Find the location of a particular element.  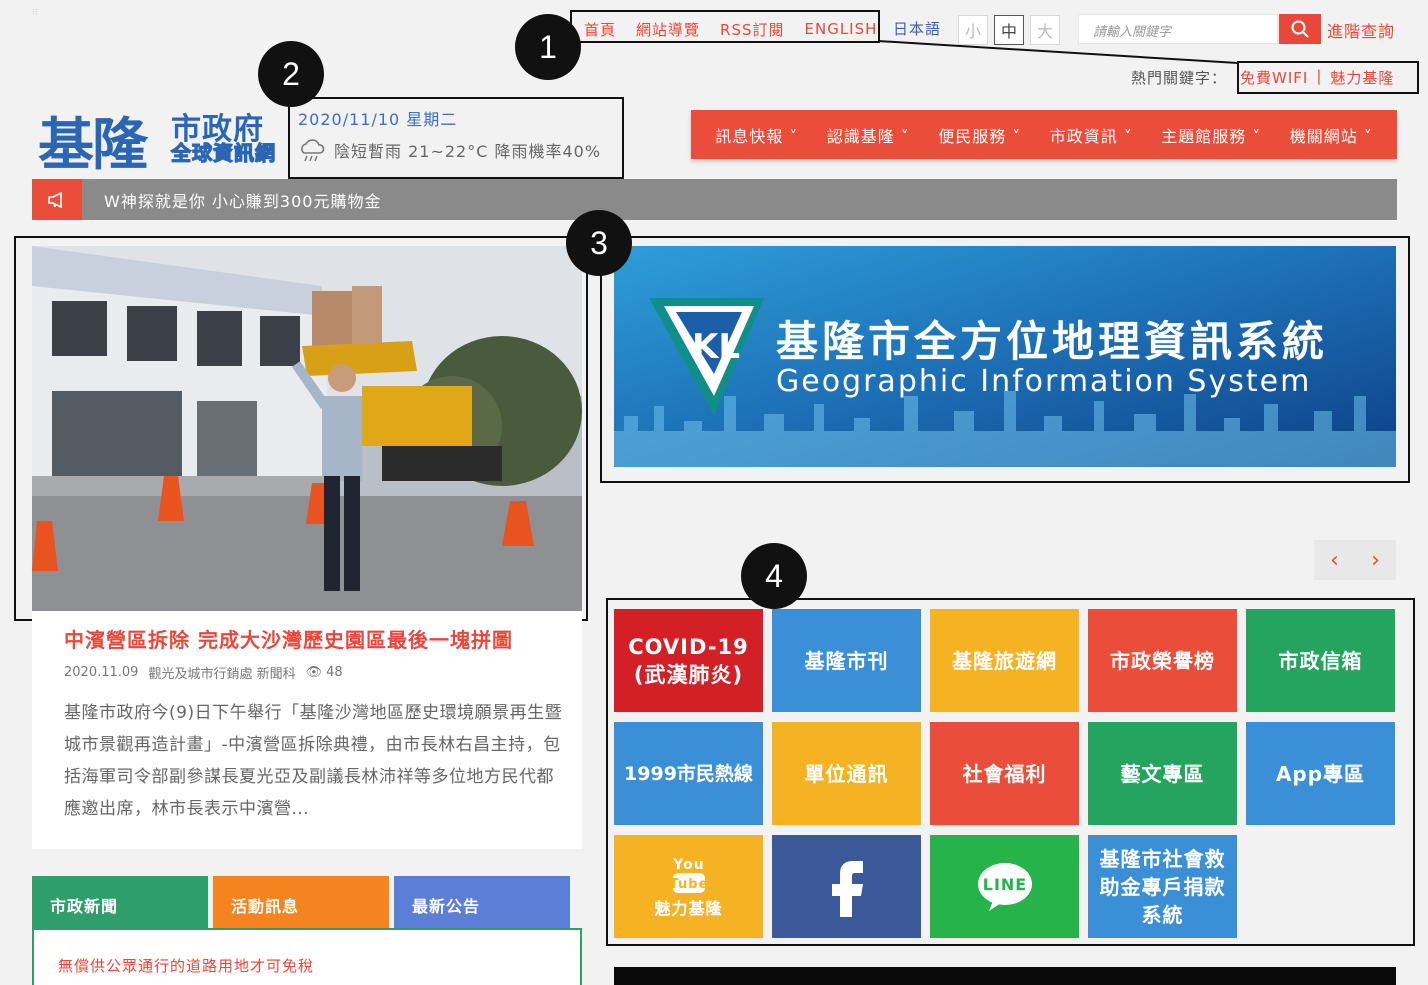

tile-tourism-label: 基隆旅遊網 is located at coordinates (1004, 660).